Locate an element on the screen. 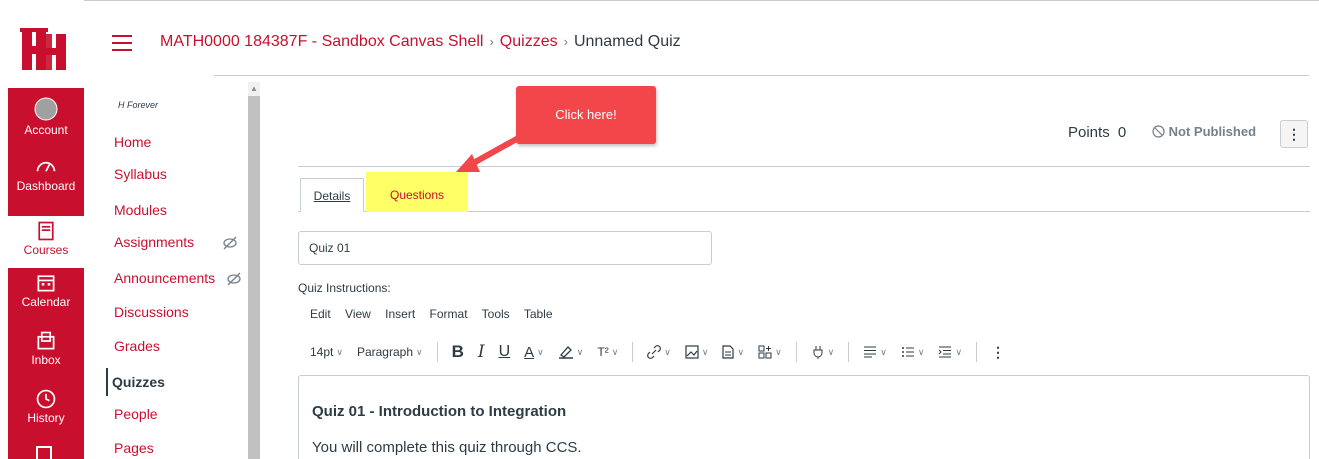 This screenshot has height=459, width=1319. quiz-title-input is located at coordinates (505, 248).